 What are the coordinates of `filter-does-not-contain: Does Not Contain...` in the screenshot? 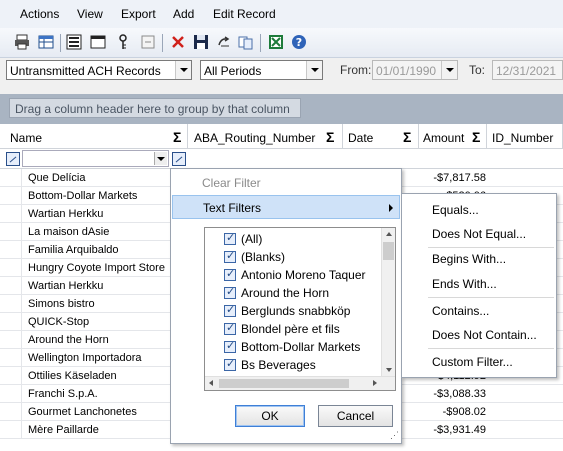 It's located at (484, 335).